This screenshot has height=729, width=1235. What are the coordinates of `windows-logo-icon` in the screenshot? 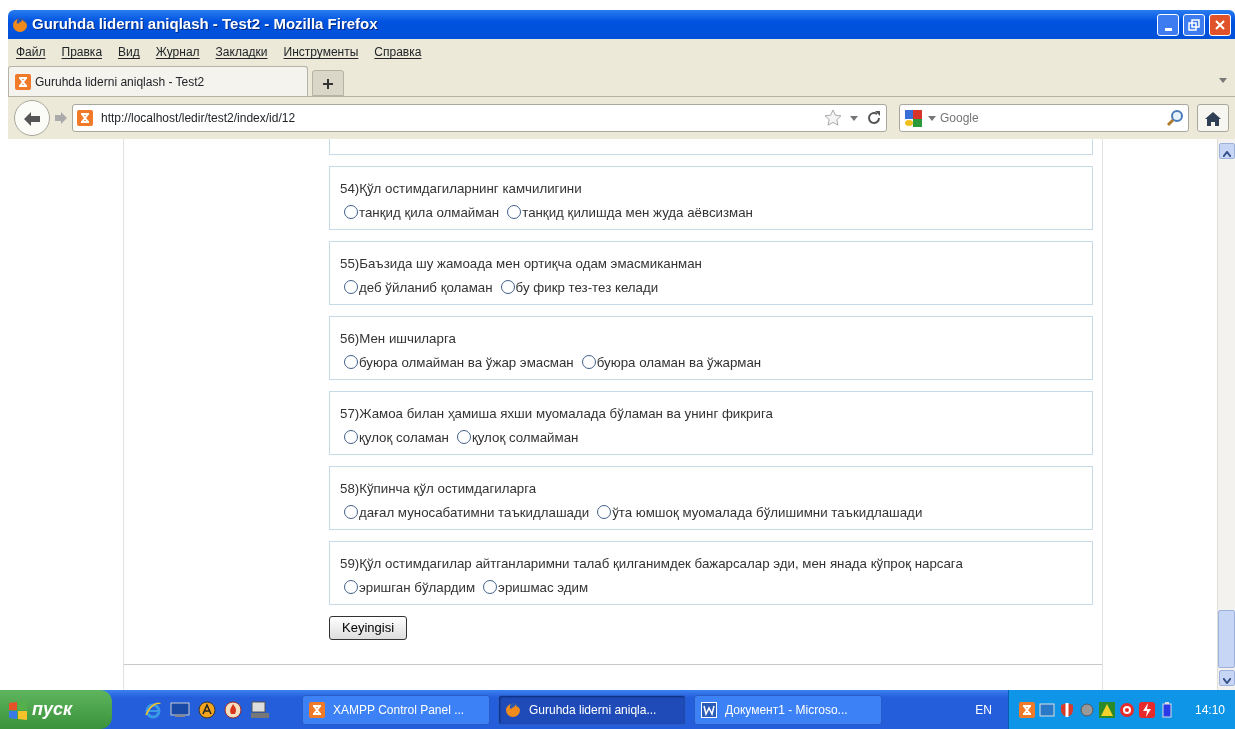 It's located at (18, 709).